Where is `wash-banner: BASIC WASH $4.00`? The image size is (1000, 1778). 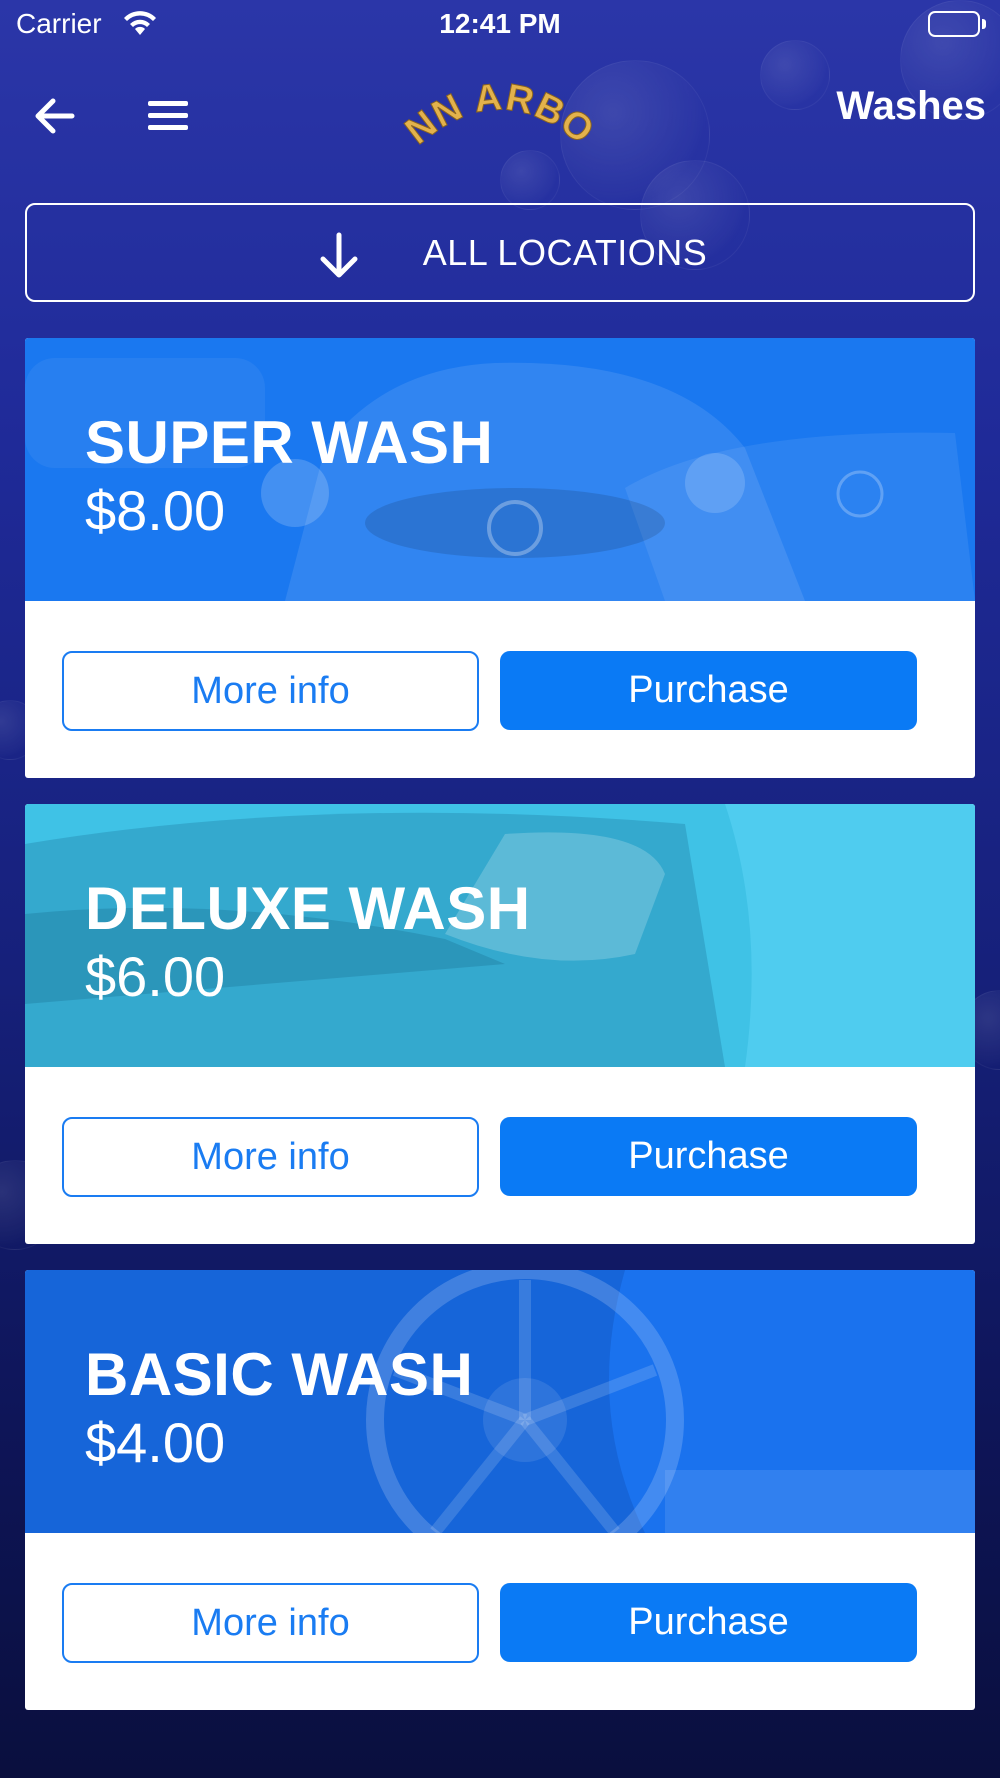 wash-banner: BASIC WASH $4.00 is located at coordinates (500, 1401).